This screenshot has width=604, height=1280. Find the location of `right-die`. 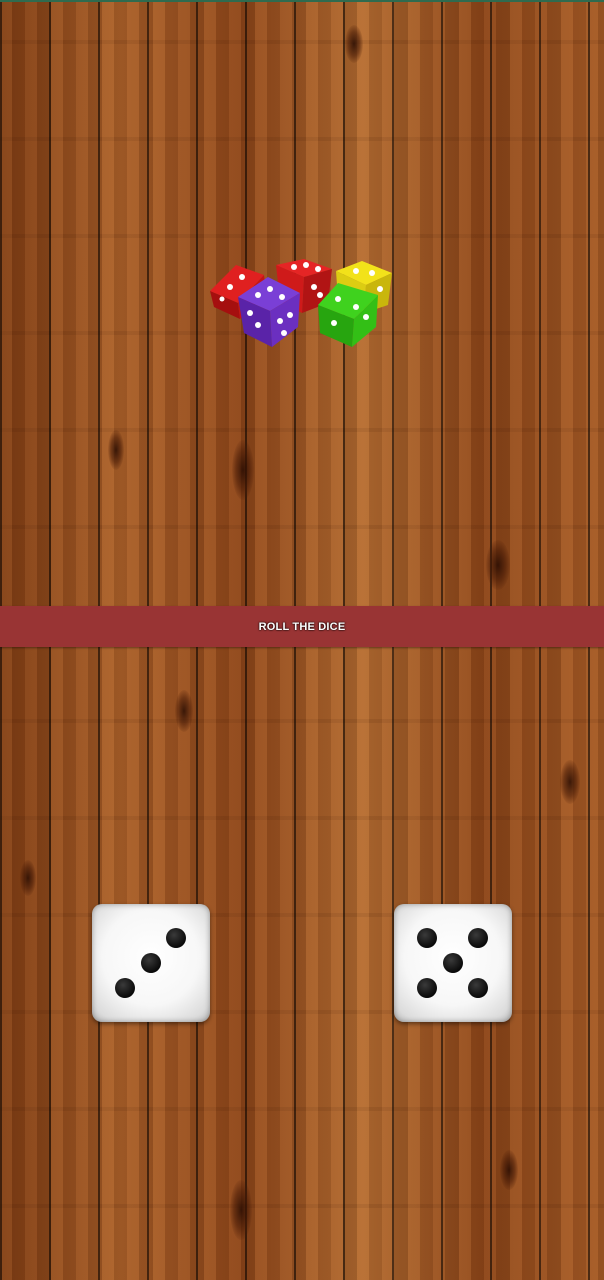

right-die is located at coordinates (453, 963).